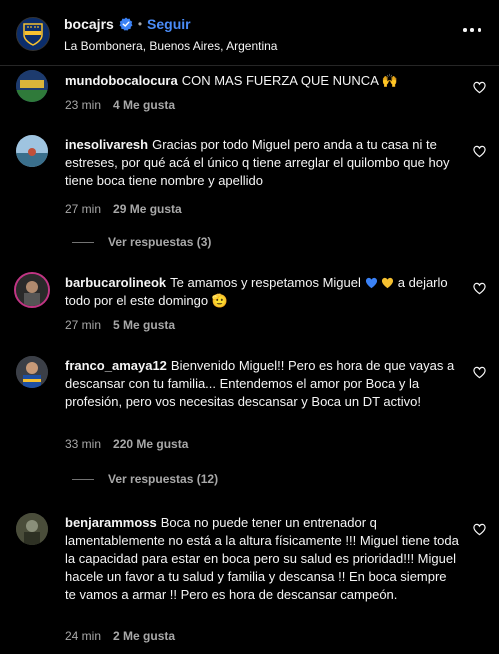 This screenshot has height=654, width=499. I want to click on more-options-icon, so click(472, 31).